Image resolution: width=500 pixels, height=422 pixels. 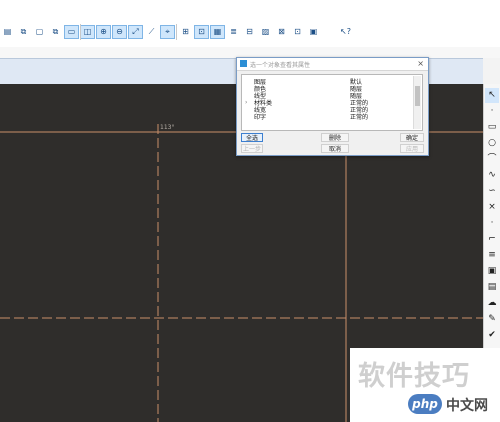 I want to click on snap-icon: ⌖, so click(x=167, y=32).